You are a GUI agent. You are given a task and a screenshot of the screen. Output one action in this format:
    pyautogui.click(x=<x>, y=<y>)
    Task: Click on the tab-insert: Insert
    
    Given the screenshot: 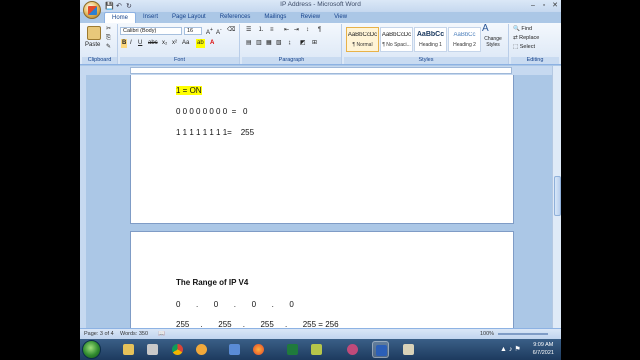 What is the action you would take?
    pyautogui.click(x=150, y=17)
    